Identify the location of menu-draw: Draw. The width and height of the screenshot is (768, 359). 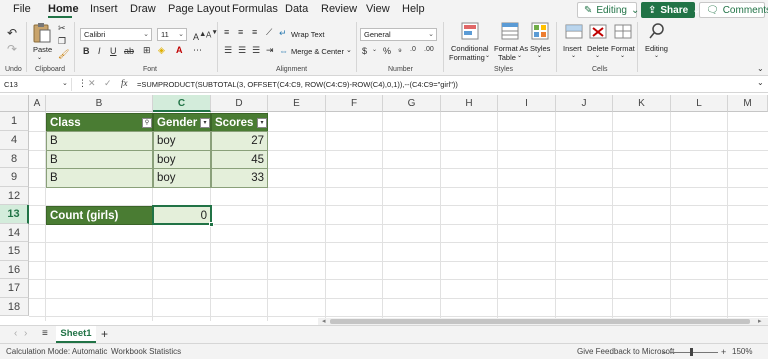
(143, 9).